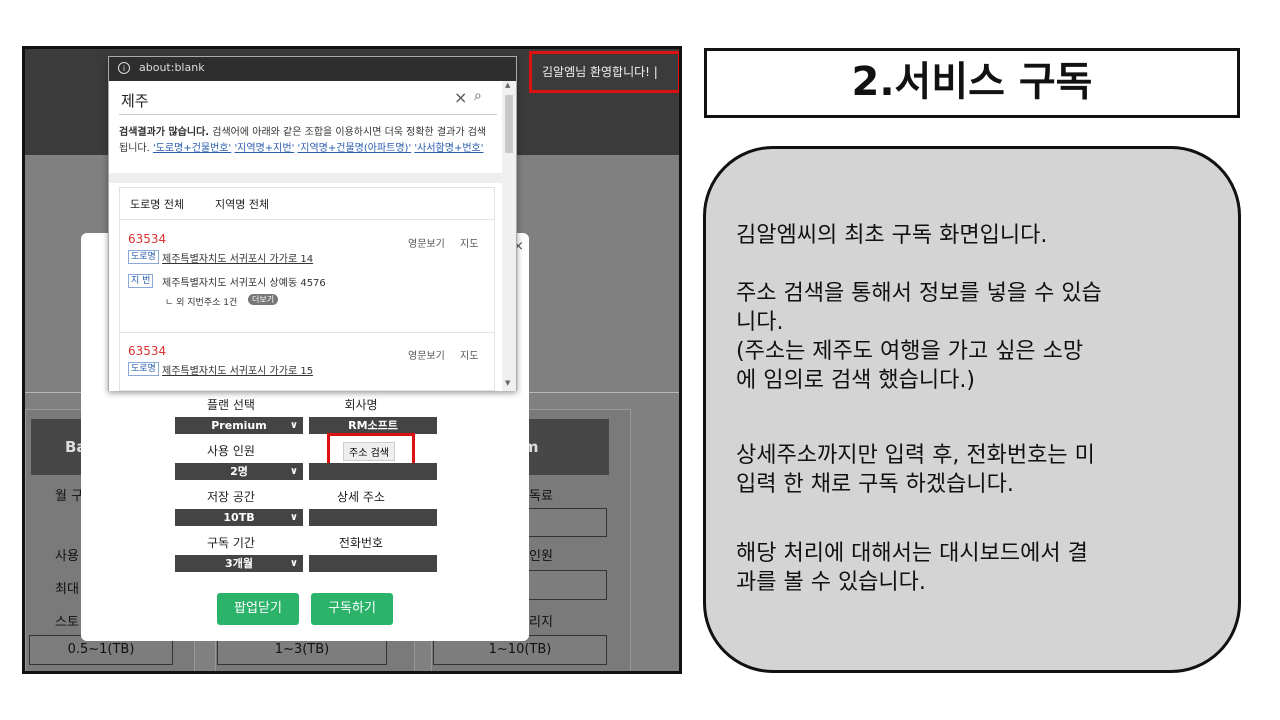  I want to click on row-label: 사용, so click(67, 556).